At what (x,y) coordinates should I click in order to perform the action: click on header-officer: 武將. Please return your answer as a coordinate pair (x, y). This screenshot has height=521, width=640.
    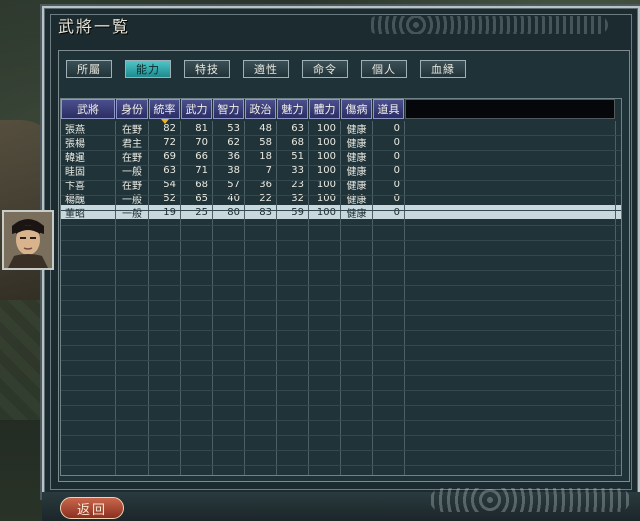
    Looking at the image, I should click on (88, 109).